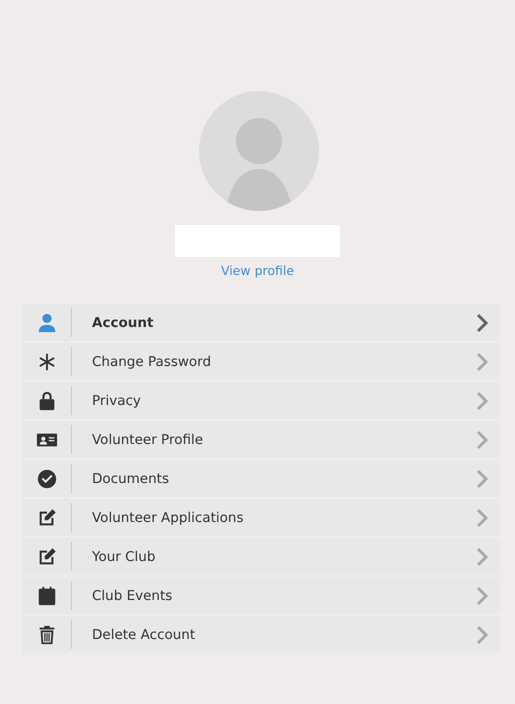 The width and height of the screenshot is (515, 704). What do you see at coordinates (261, 478) in the screenshot?
I see `menu-item: Documents` at bounding box center [261, 478].